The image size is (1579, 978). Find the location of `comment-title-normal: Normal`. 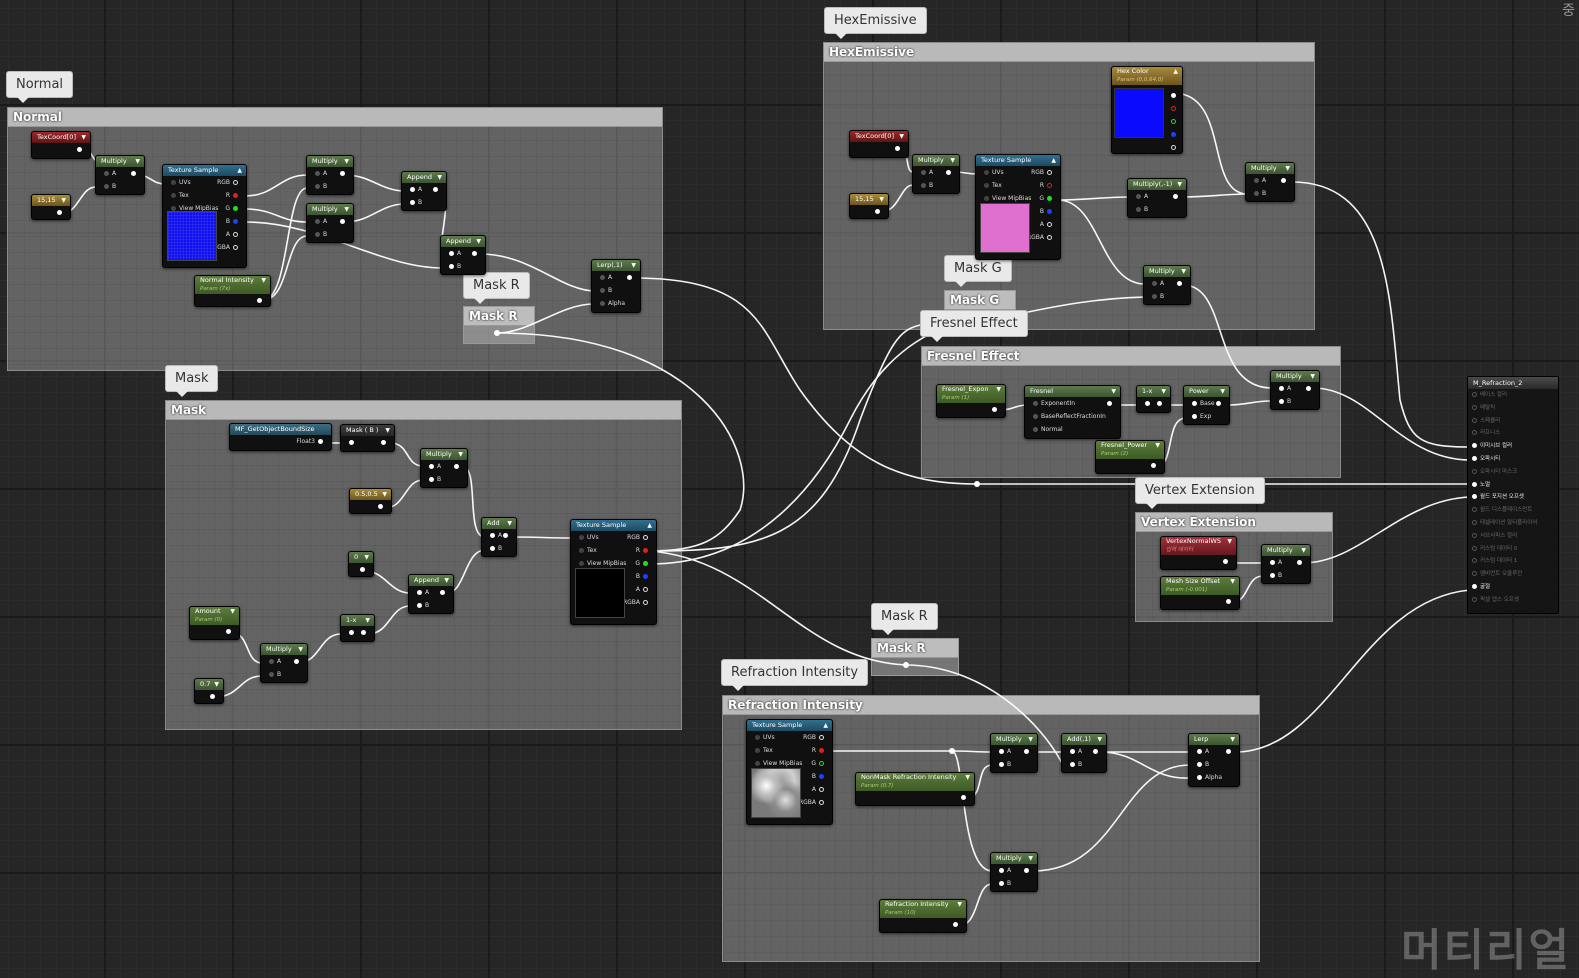

comment-title-normal: Normal is located at coordinates (335, 117).